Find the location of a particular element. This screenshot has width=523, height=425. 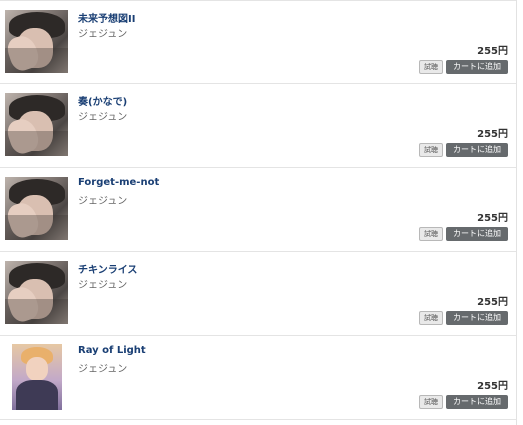

track-title: Ray of Light is located at coordinates (112, 350).